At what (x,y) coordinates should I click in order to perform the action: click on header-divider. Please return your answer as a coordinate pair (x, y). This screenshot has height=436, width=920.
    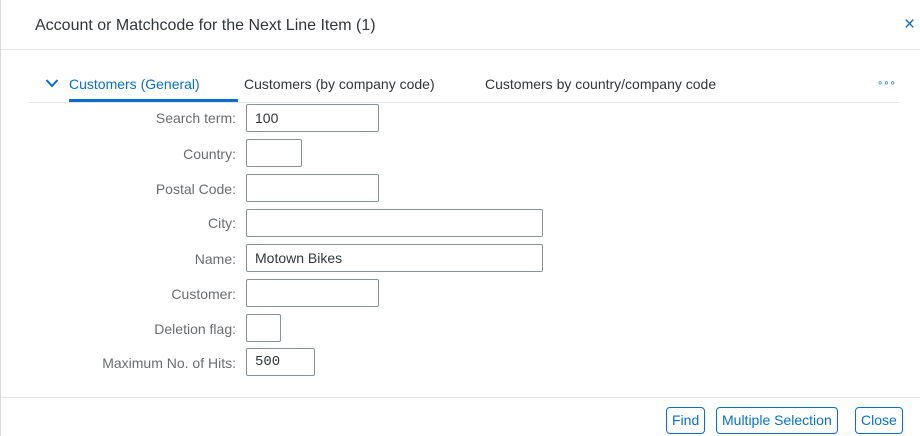
    Looking at the image, I should click on (460, 49).